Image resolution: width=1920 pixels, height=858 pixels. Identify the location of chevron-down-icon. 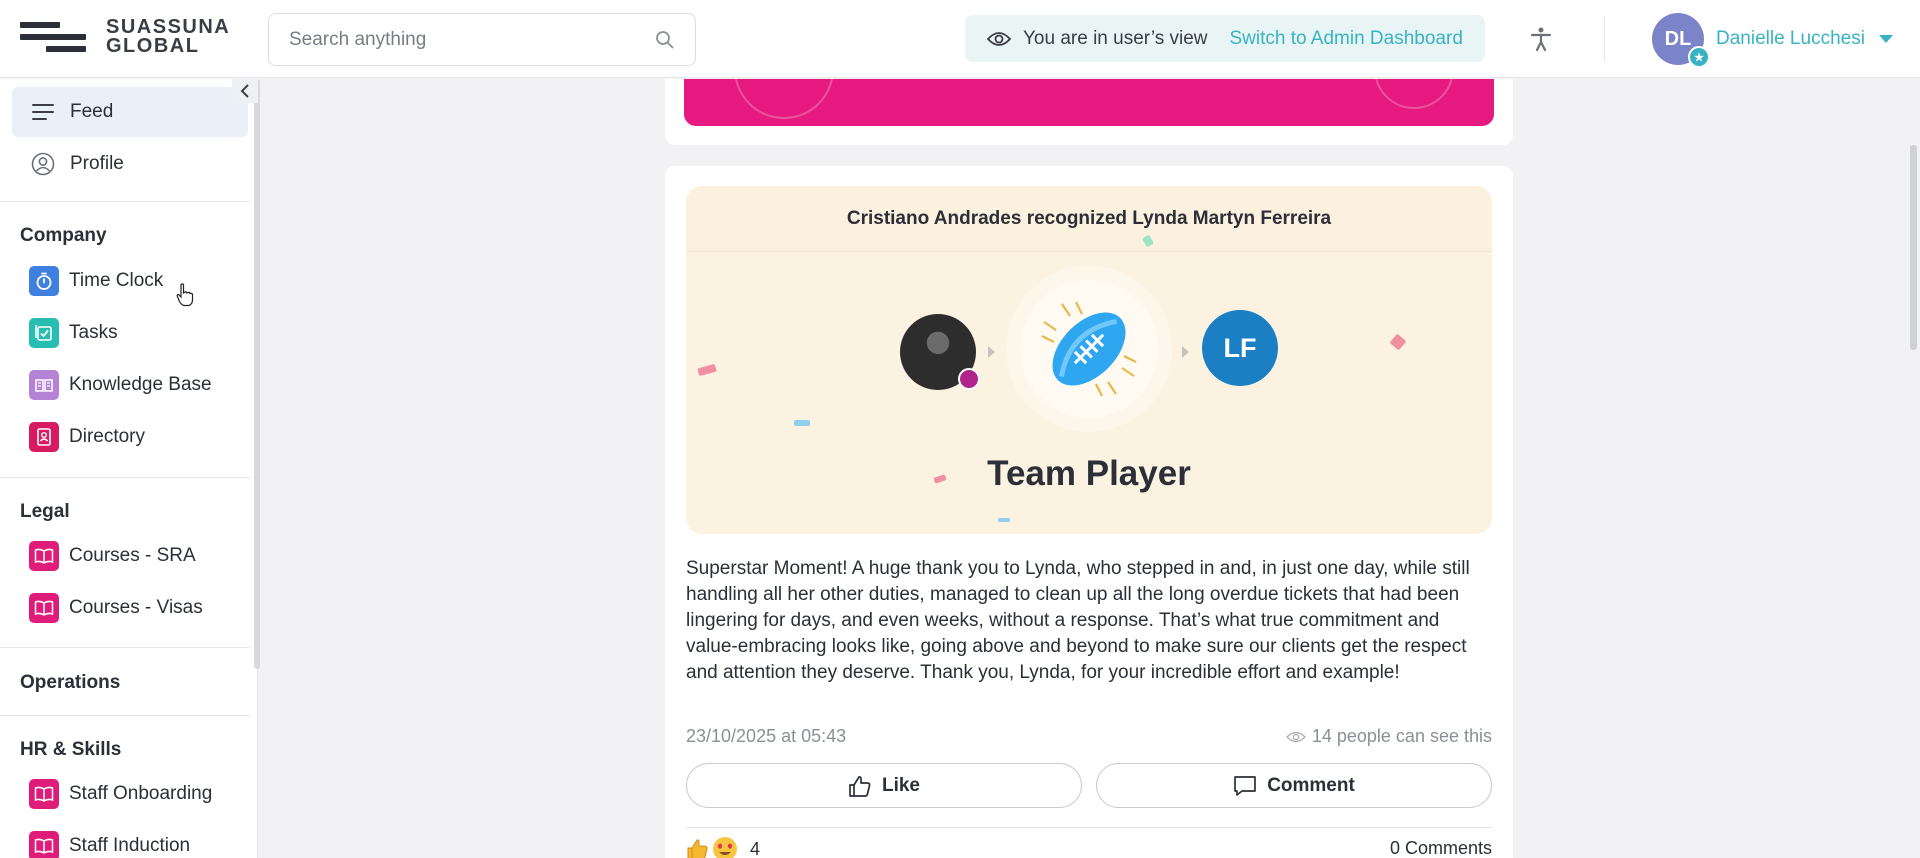
(1885, 39).